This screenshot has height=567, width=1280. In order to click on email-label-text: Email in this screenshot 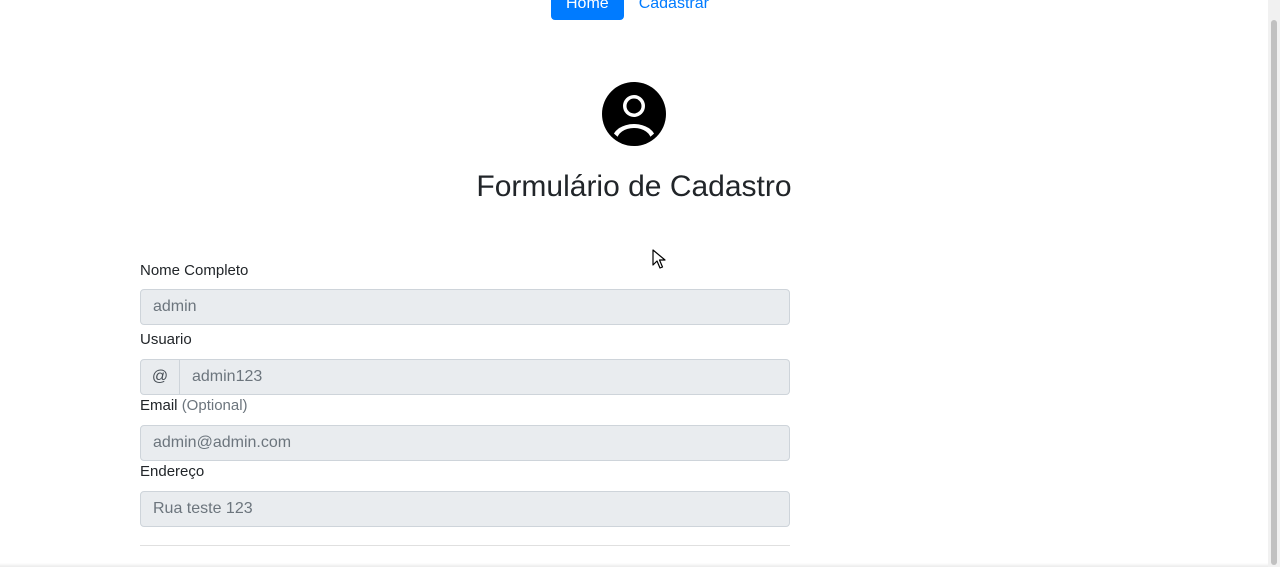, I will do `click(159, 405)`.